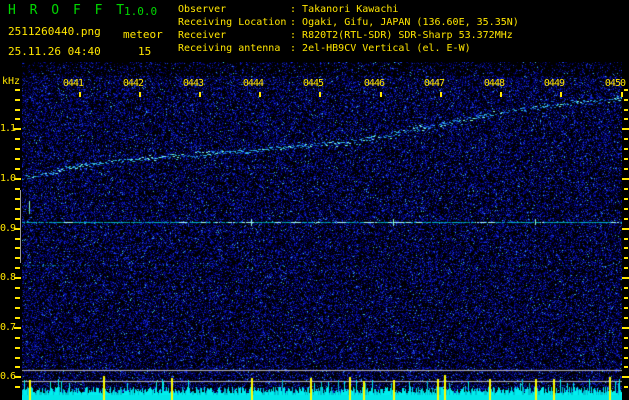 This screenshot has width=629, height=400. I want to click on station-info-value: 2el-HB9CV Vertical (el. E-W), so click(386, 48).